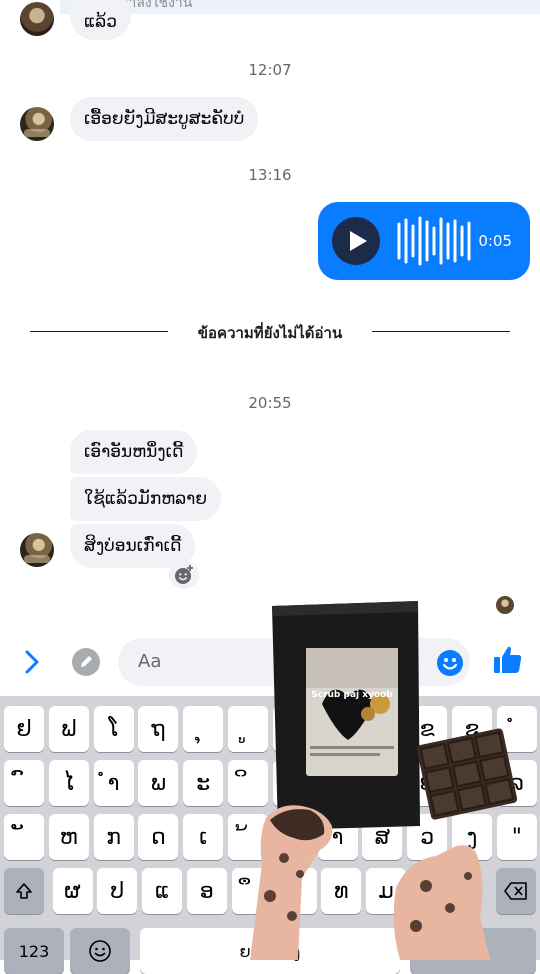 Image resolution: width=540 pixels, height=974 pixels. I want to click on keyboard-key: ຫ, so click(68, 837).